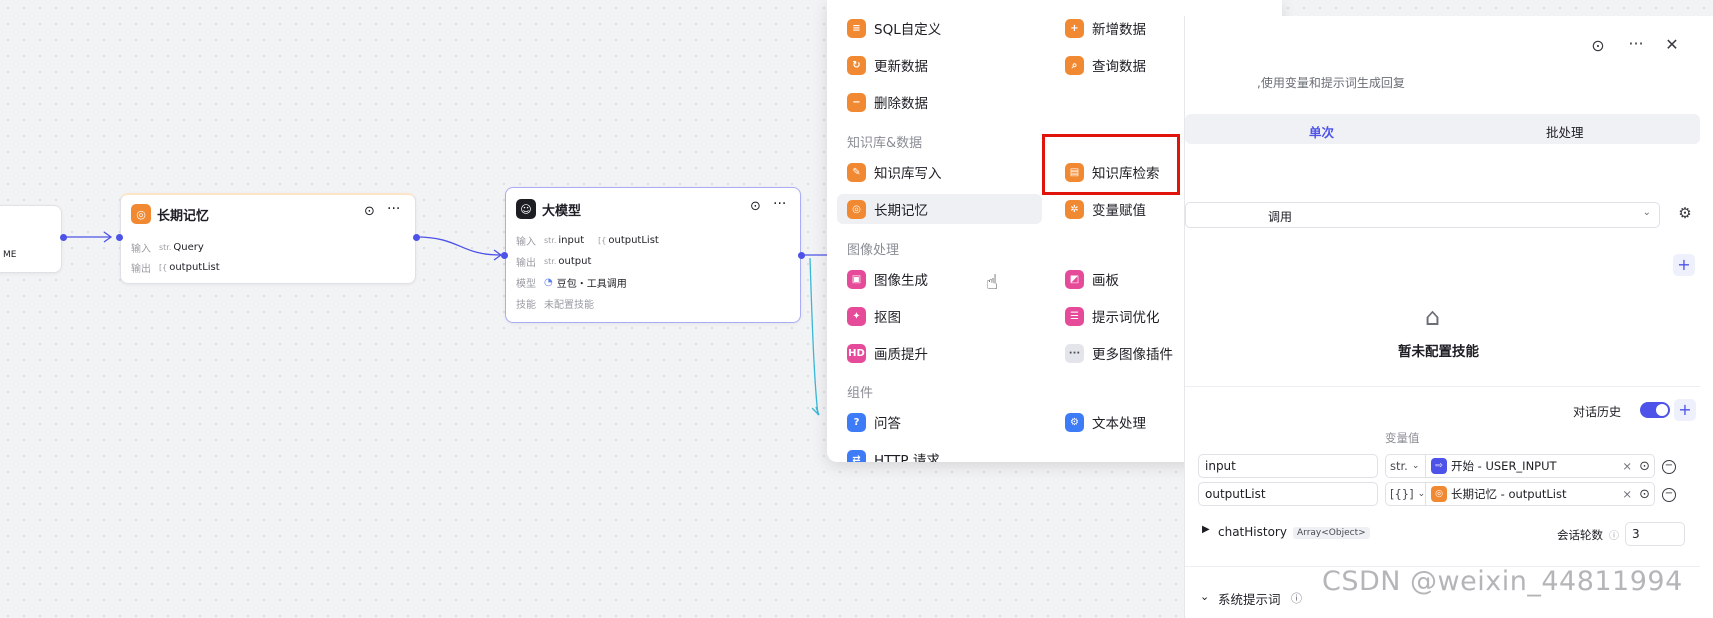 This screenshot has height=618, width=1713. I want to click on start-node: ME, so click(31, 239).